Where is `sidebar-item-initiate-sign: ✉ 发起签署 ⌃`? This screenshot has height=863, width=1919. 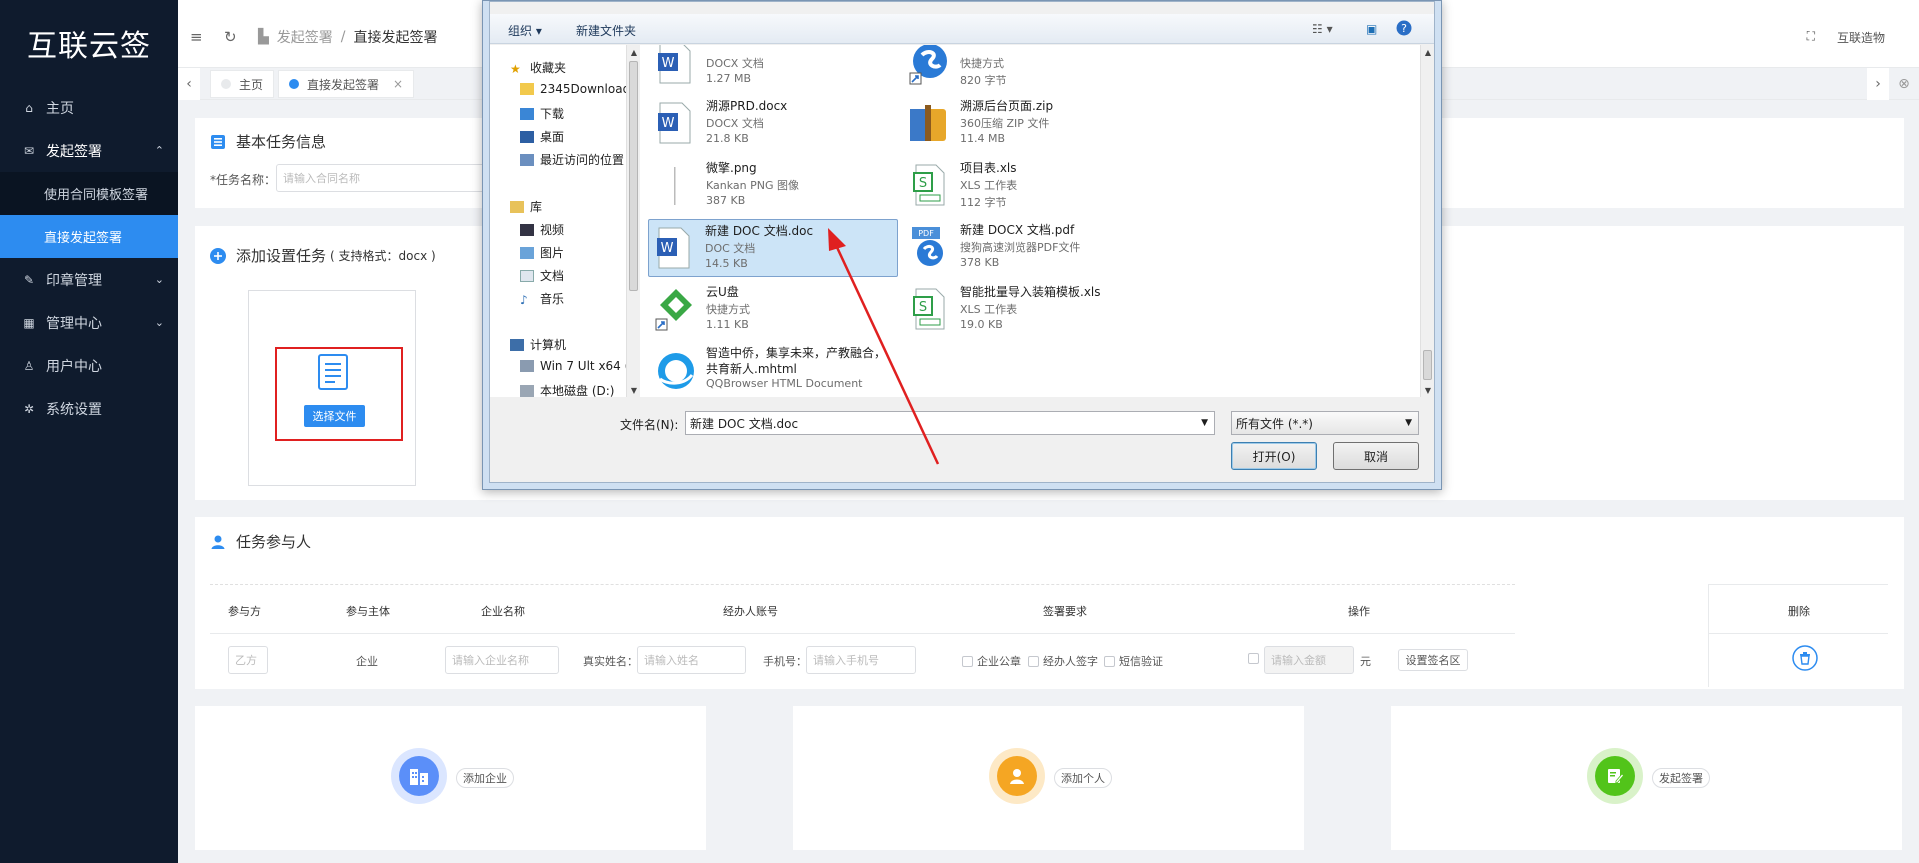 sidebar-item-initiate-sign: ✉ 发起签署 ⌃ is located at coordinates (89, 150).